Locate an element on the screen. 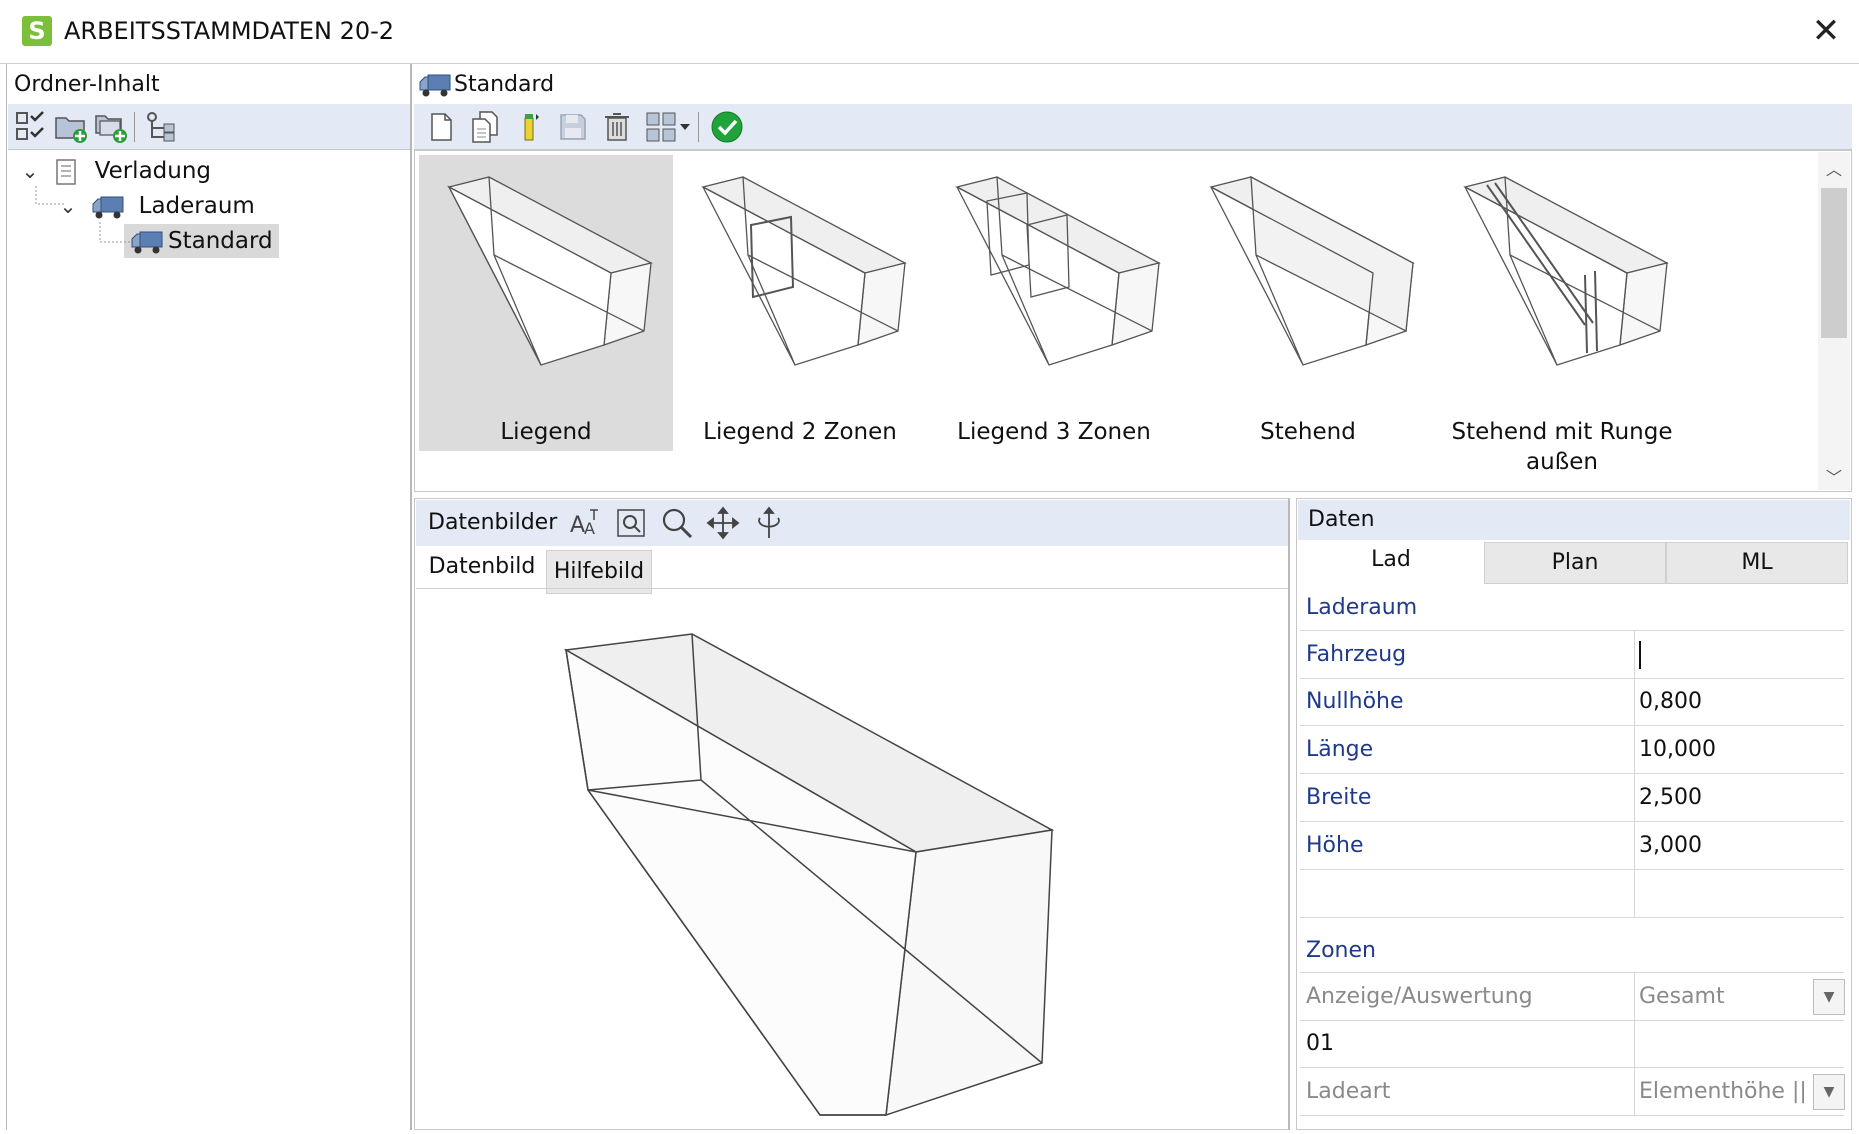 The height and width of the screenshot is (1134, 1859). field-row-zone-01: 01 is located at coordinates (1572, 1044).